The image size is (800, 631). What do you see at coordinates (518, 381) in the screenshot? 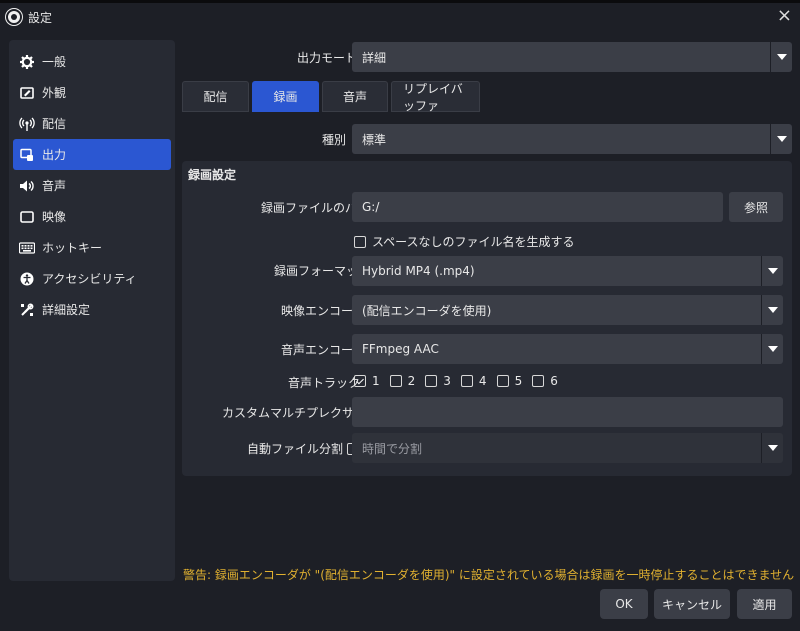
I see `track-label: 5` at bounding box center [518, 381].